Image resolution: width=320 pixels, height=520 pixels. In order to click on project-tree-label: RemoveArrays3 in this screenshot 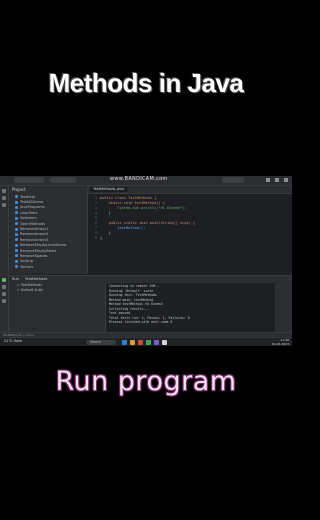, I will do `click(34, 239)`.